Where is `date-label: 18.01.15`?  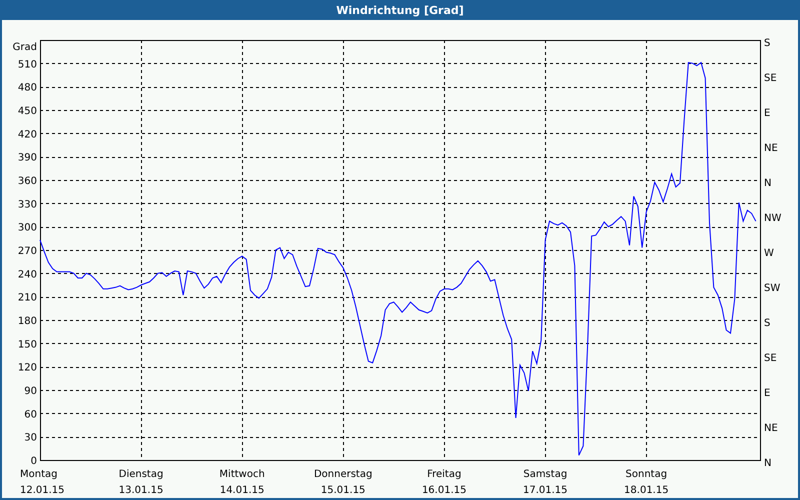
date-label: 18.01.15 is located at coordinates (646, 490).